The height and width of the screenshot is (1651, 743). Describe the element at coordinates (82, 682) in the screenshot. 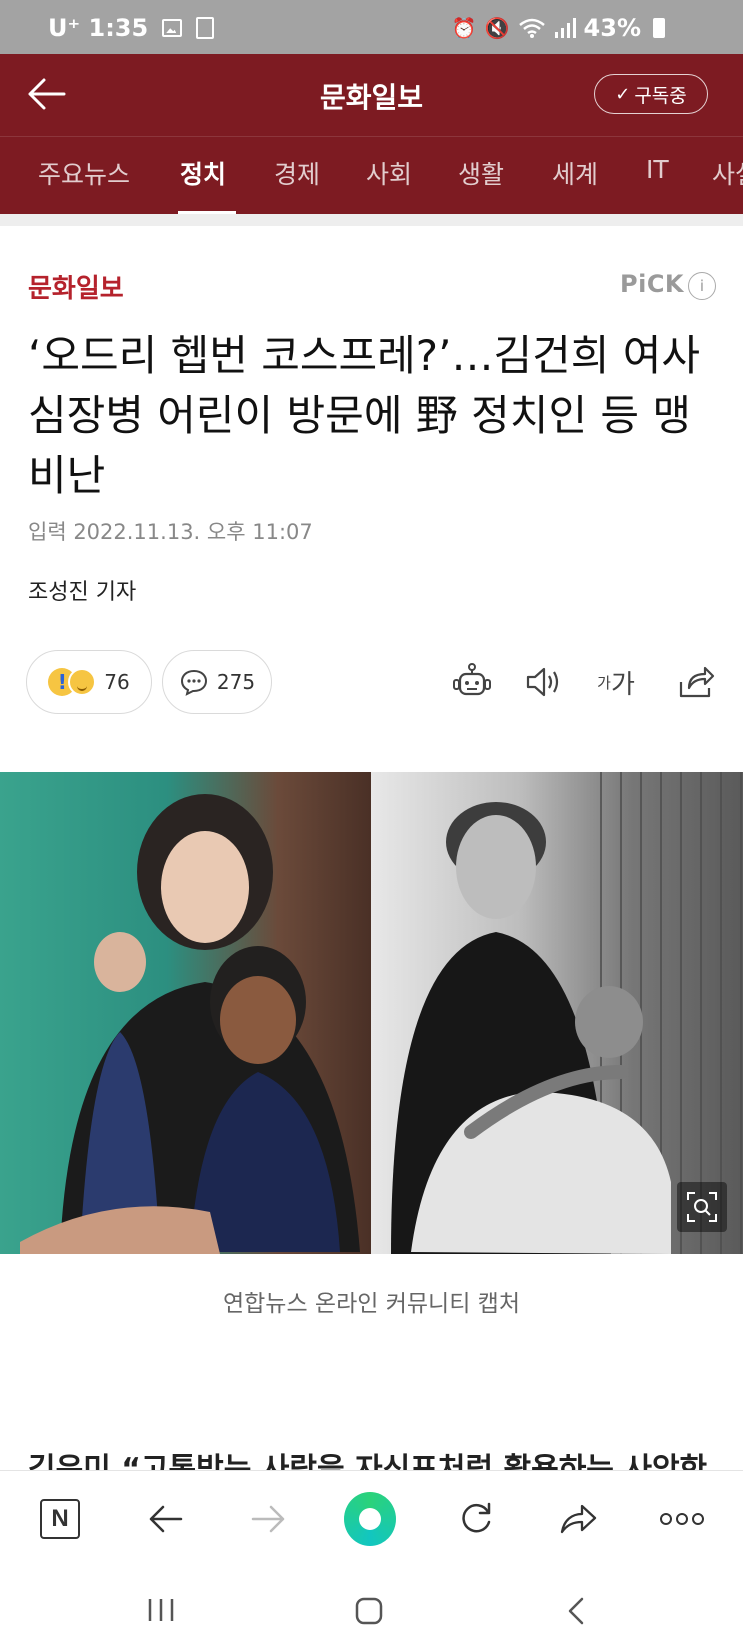

I see `smile-emoji-icon` at that location.